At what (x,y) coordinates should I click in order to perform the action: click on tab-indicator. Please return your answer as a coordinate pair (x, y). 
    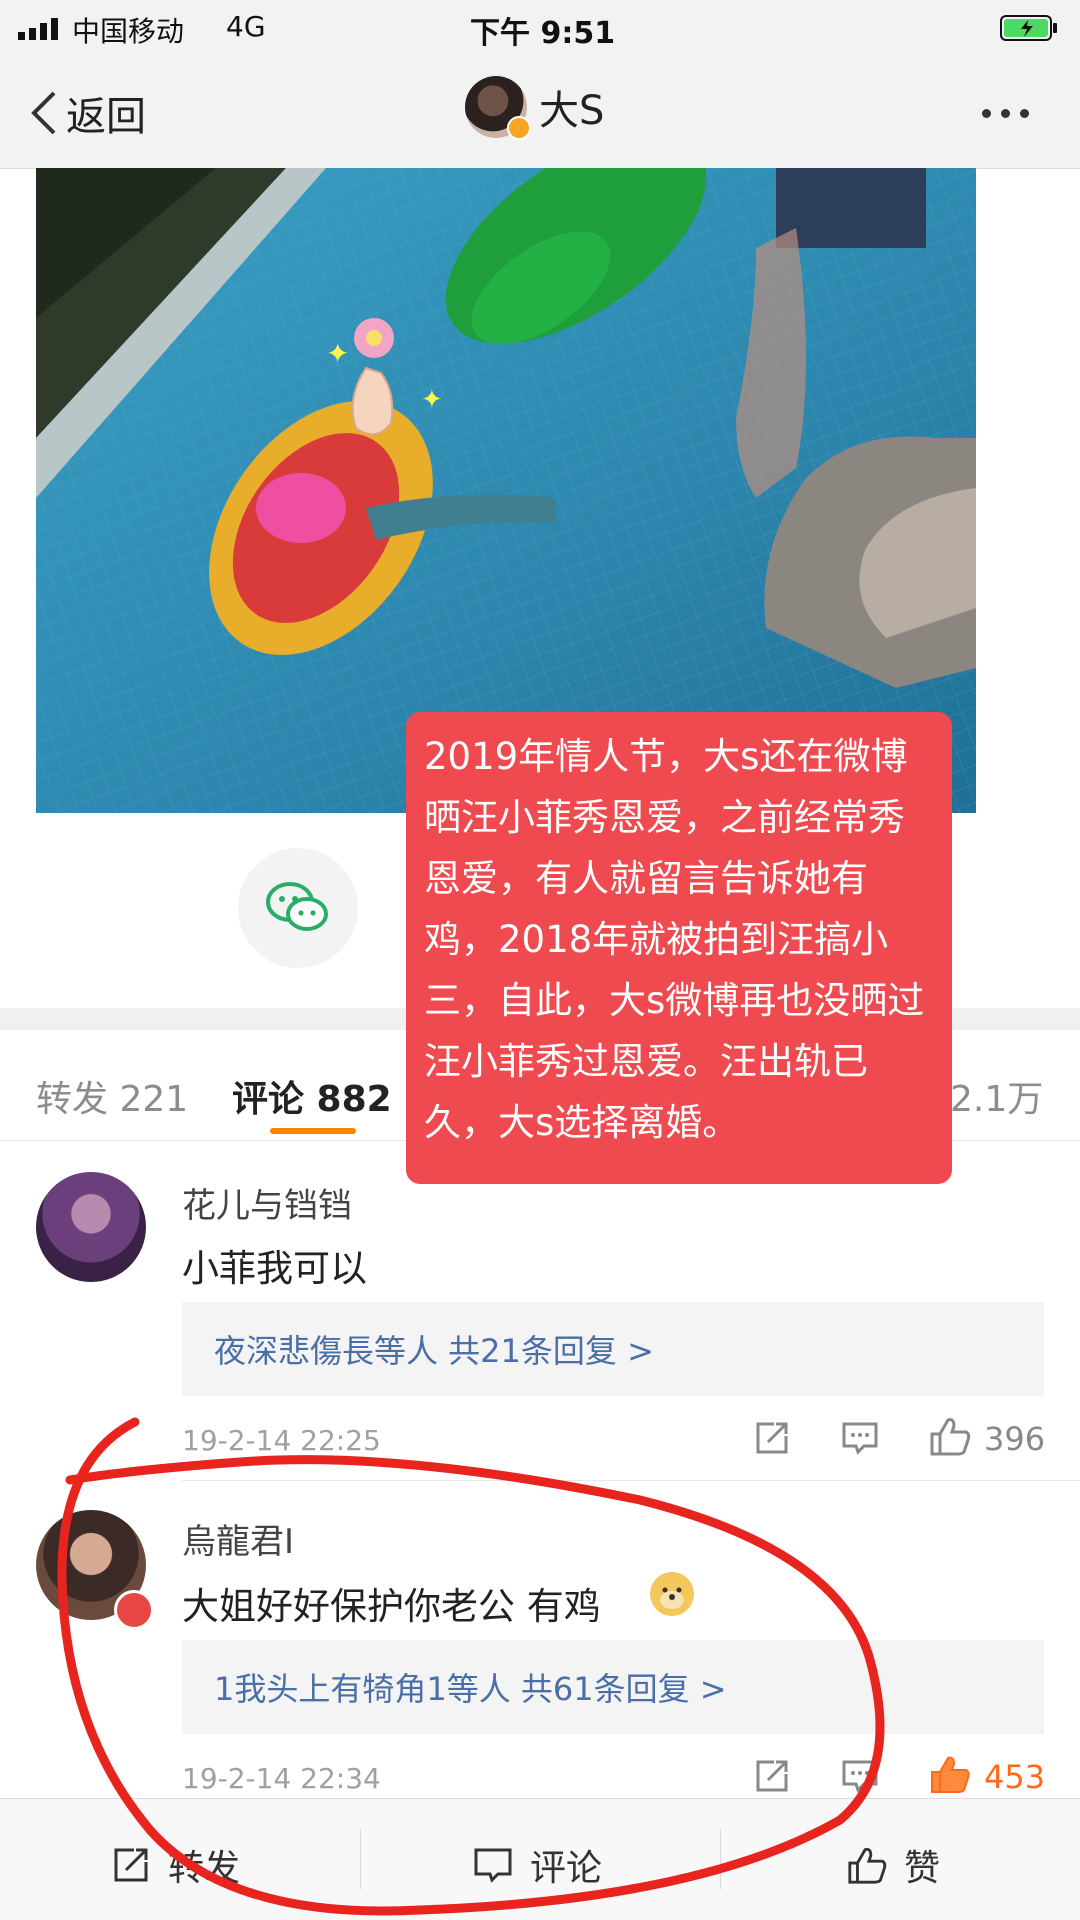
    Looking at the image, I should click on (313, 1131).